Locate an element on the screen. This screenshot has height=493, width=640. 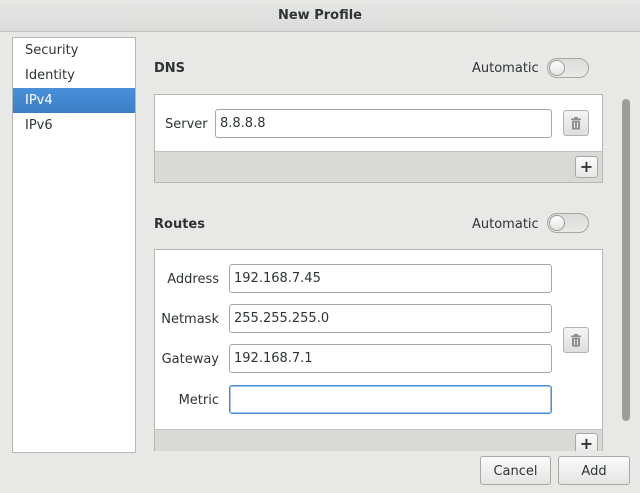
sidebar-item-ipv4: IPv4 is located at coordinates (74, 100).